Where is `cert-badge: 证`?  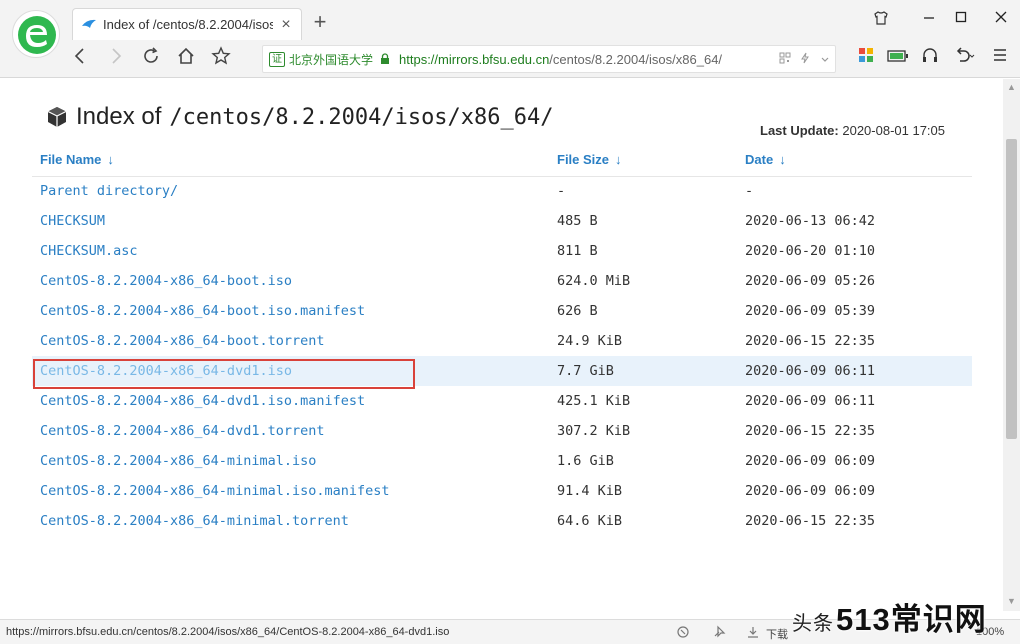
cert-badge: 证 is located at coordinates (277, 59).